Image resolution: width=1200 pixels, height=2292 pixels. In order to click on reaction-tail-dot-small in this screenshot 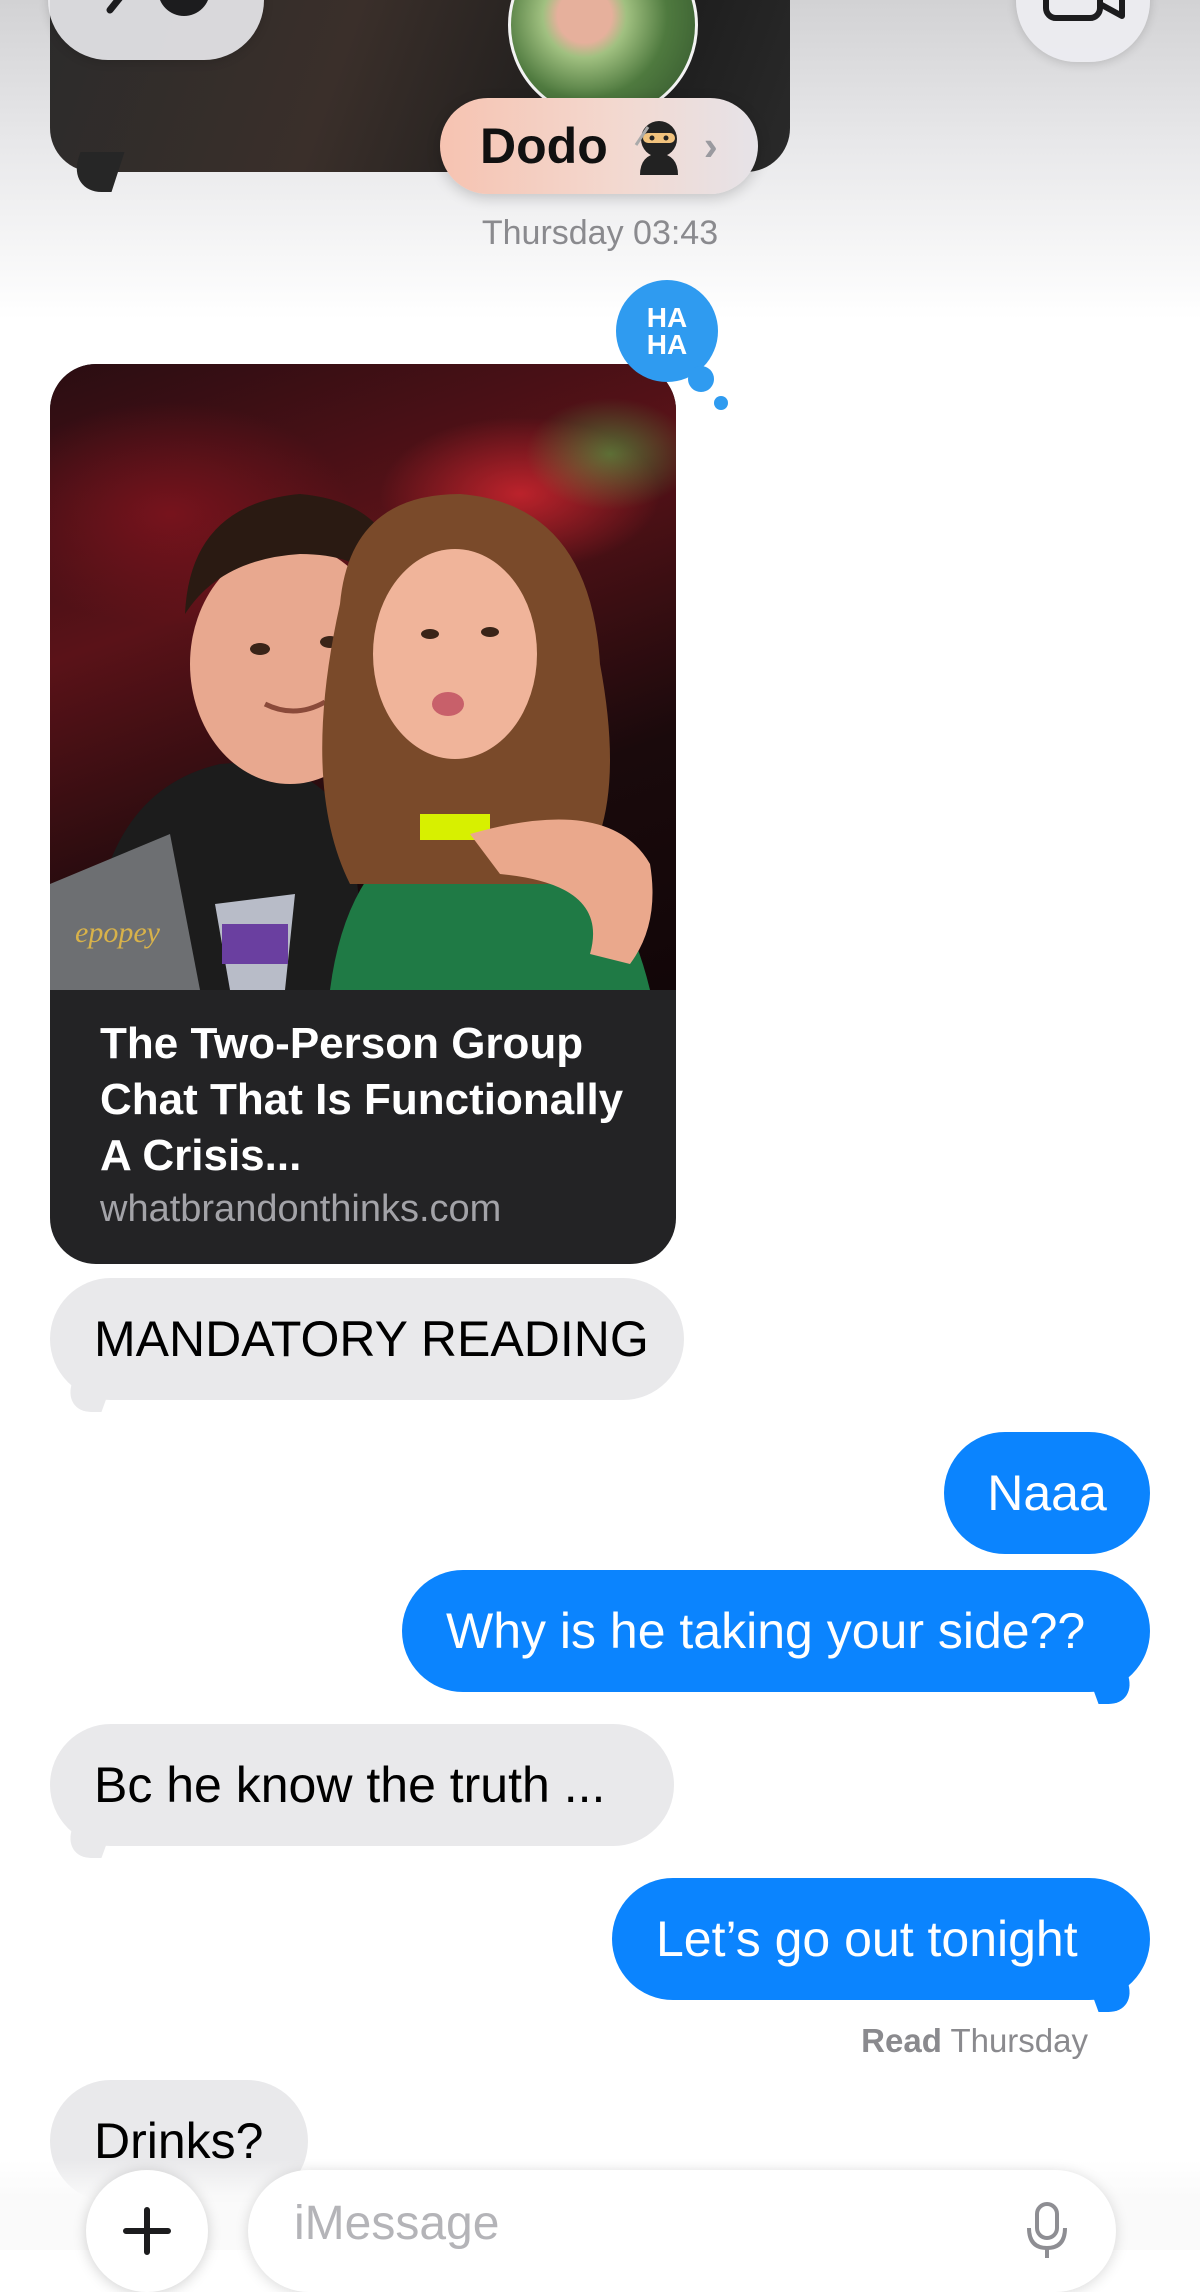, I will do `click(721, 403)`.